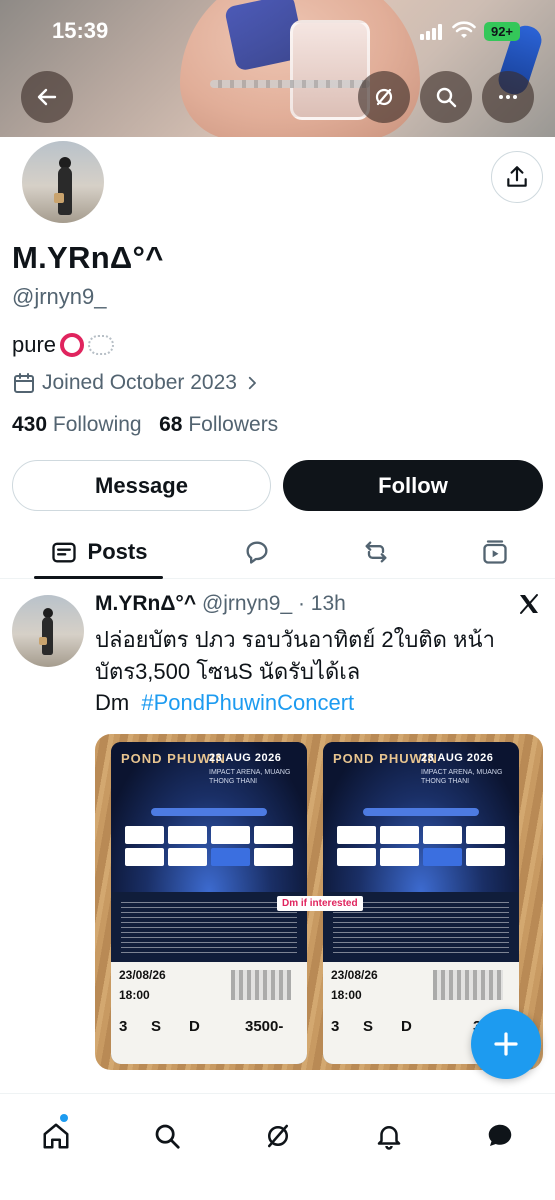  Describe the element at coordinates (63, 182) in the screenshot. I see `profile-avatar` at that location.